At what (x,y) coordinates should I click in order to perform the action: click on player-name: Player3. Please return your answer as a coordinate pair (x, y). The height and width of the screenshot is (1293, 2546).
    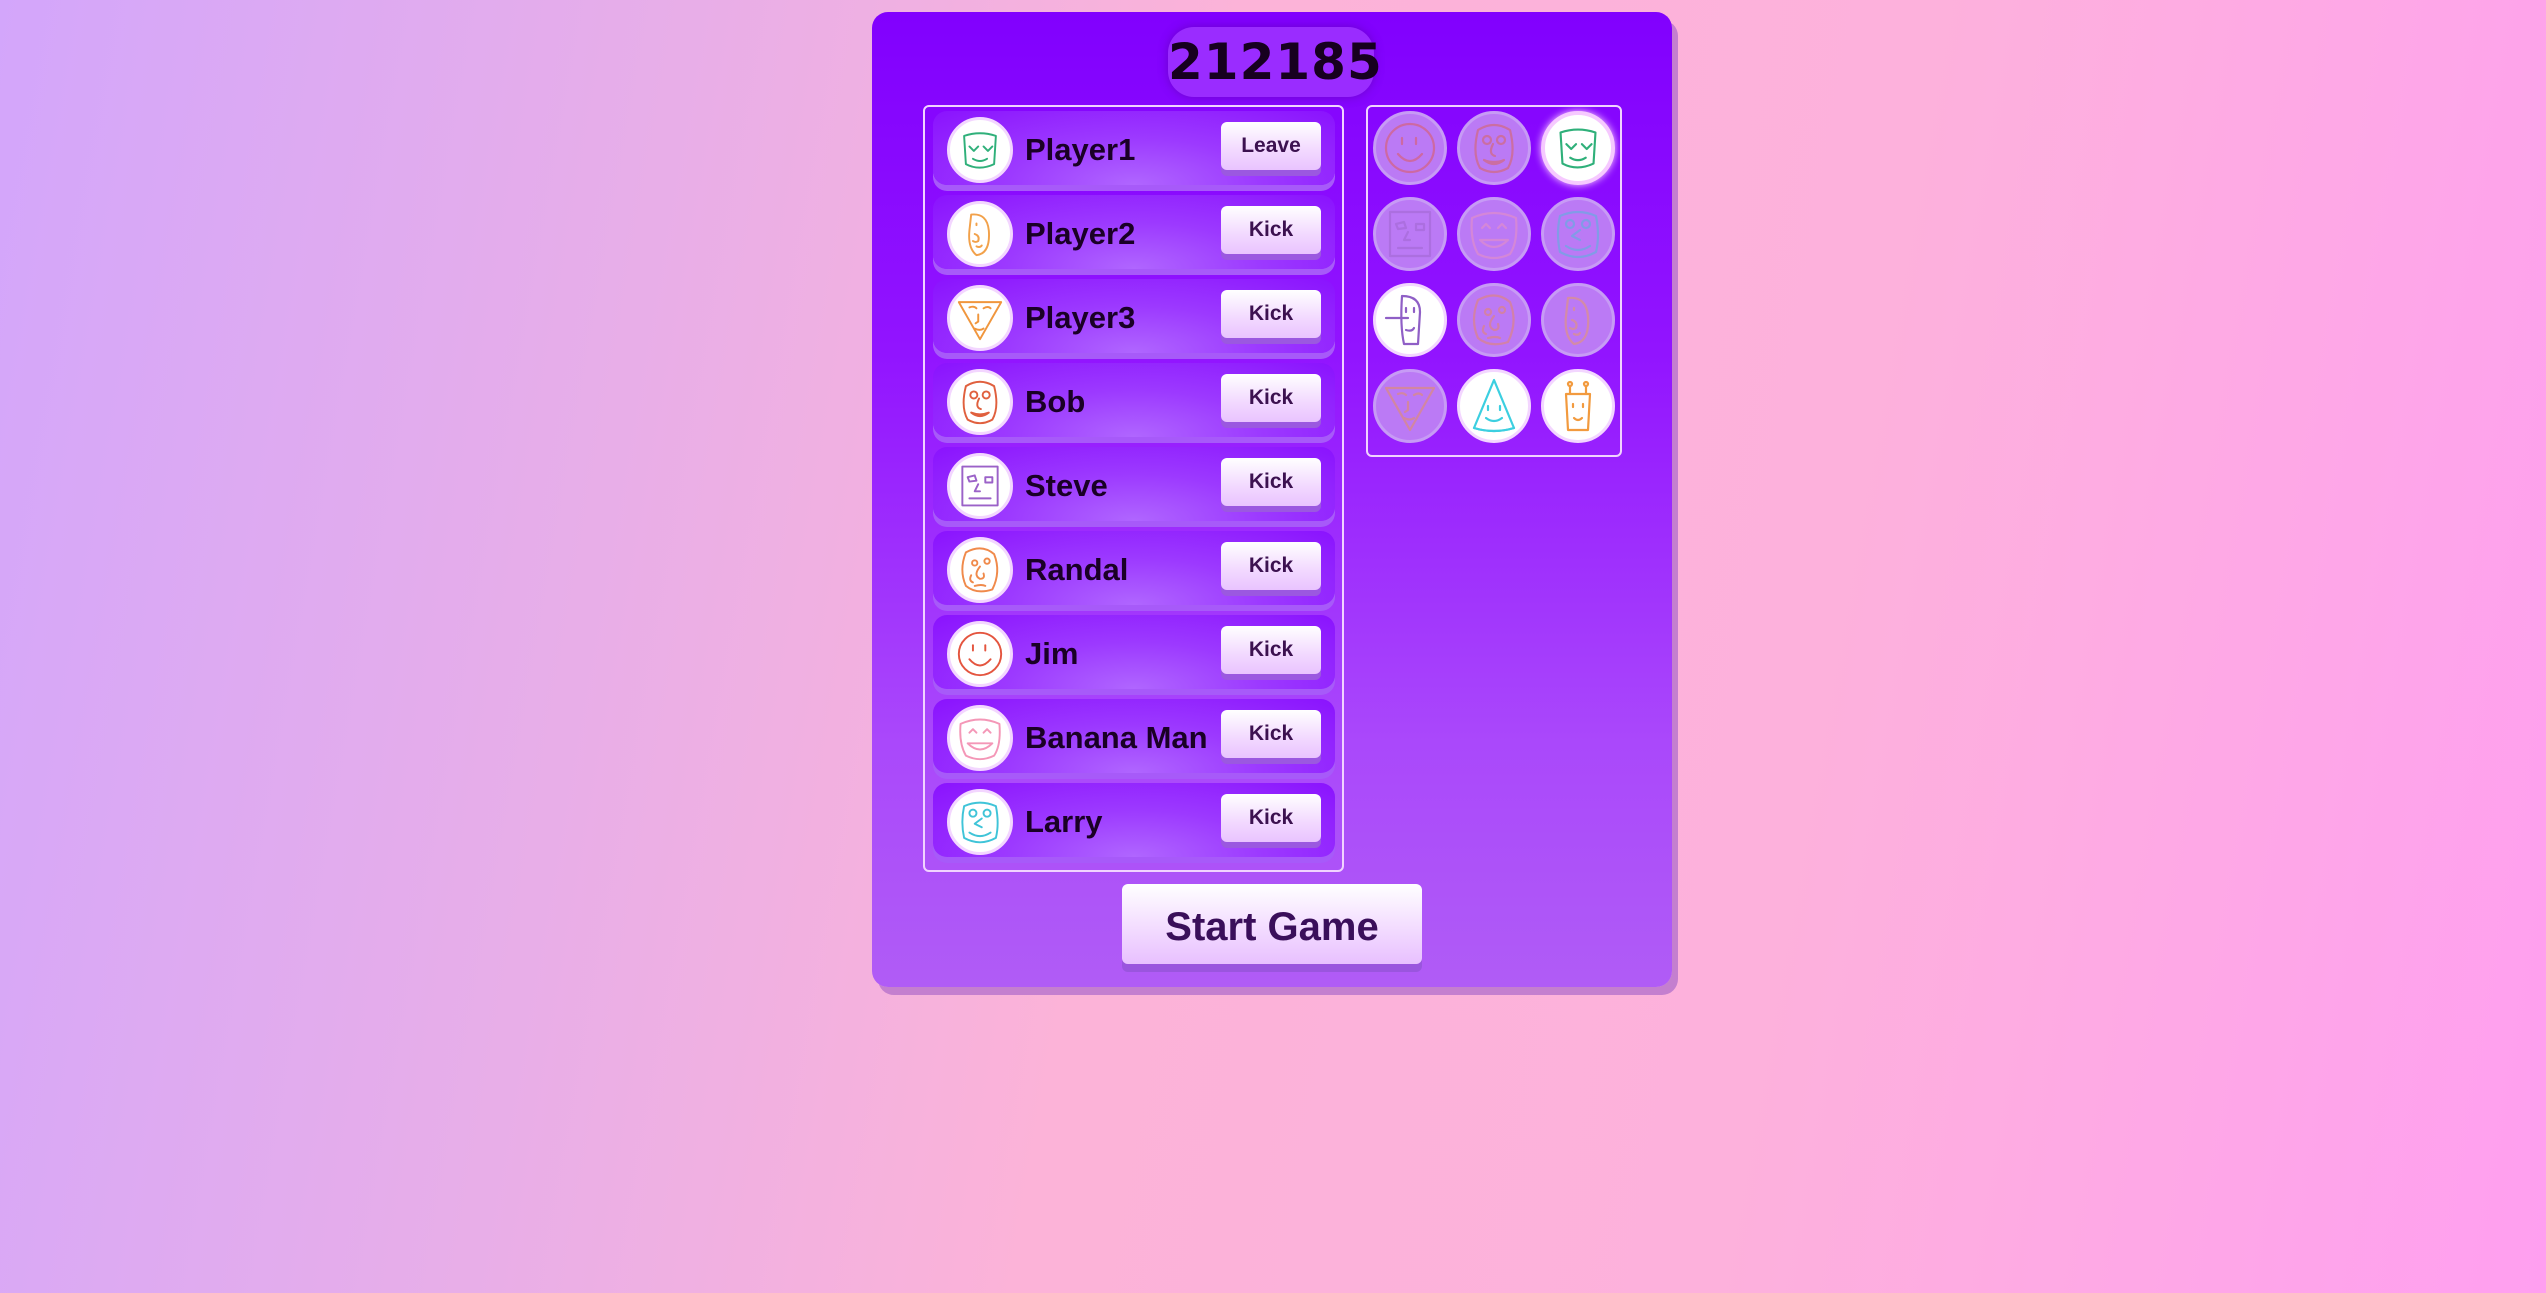
    Looking at the image, I should click on (1080, 317).